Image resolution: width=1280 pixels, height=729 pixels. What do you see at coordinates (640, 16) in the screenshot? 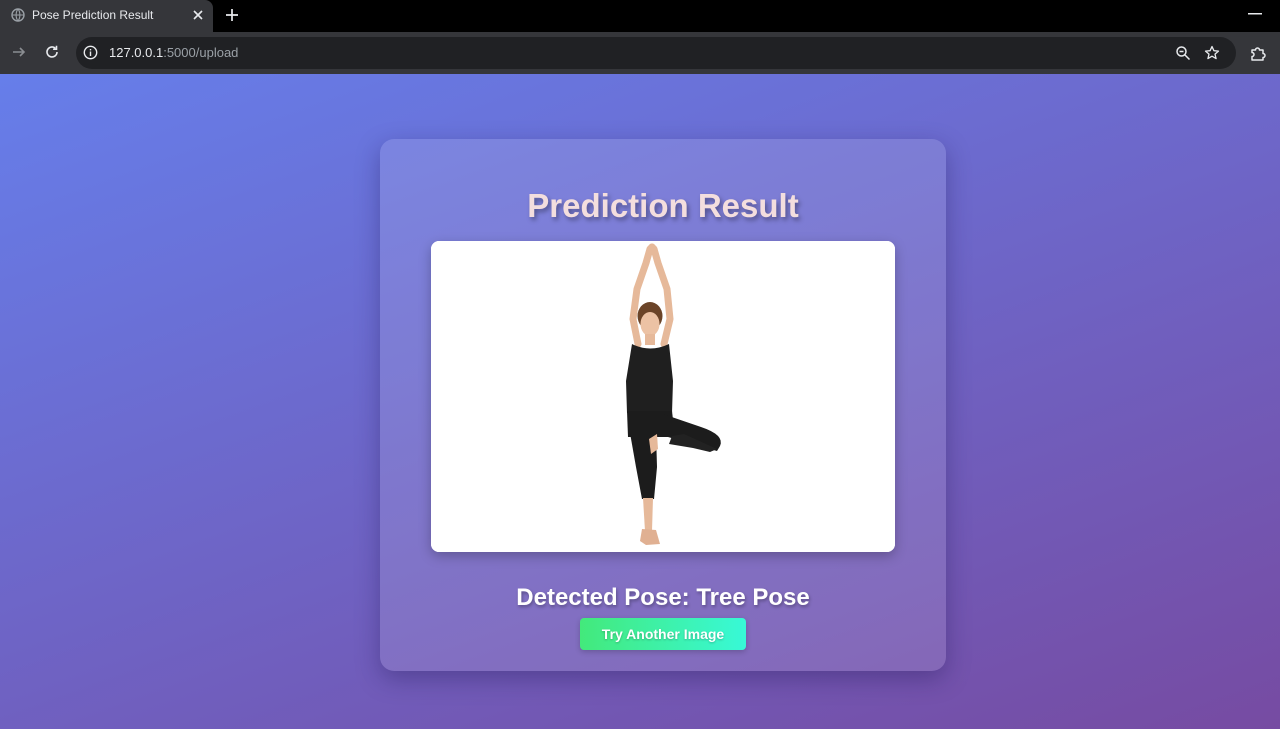
I see `tab-strip: Pose Prediction Result` at bounding box center [640, 16].